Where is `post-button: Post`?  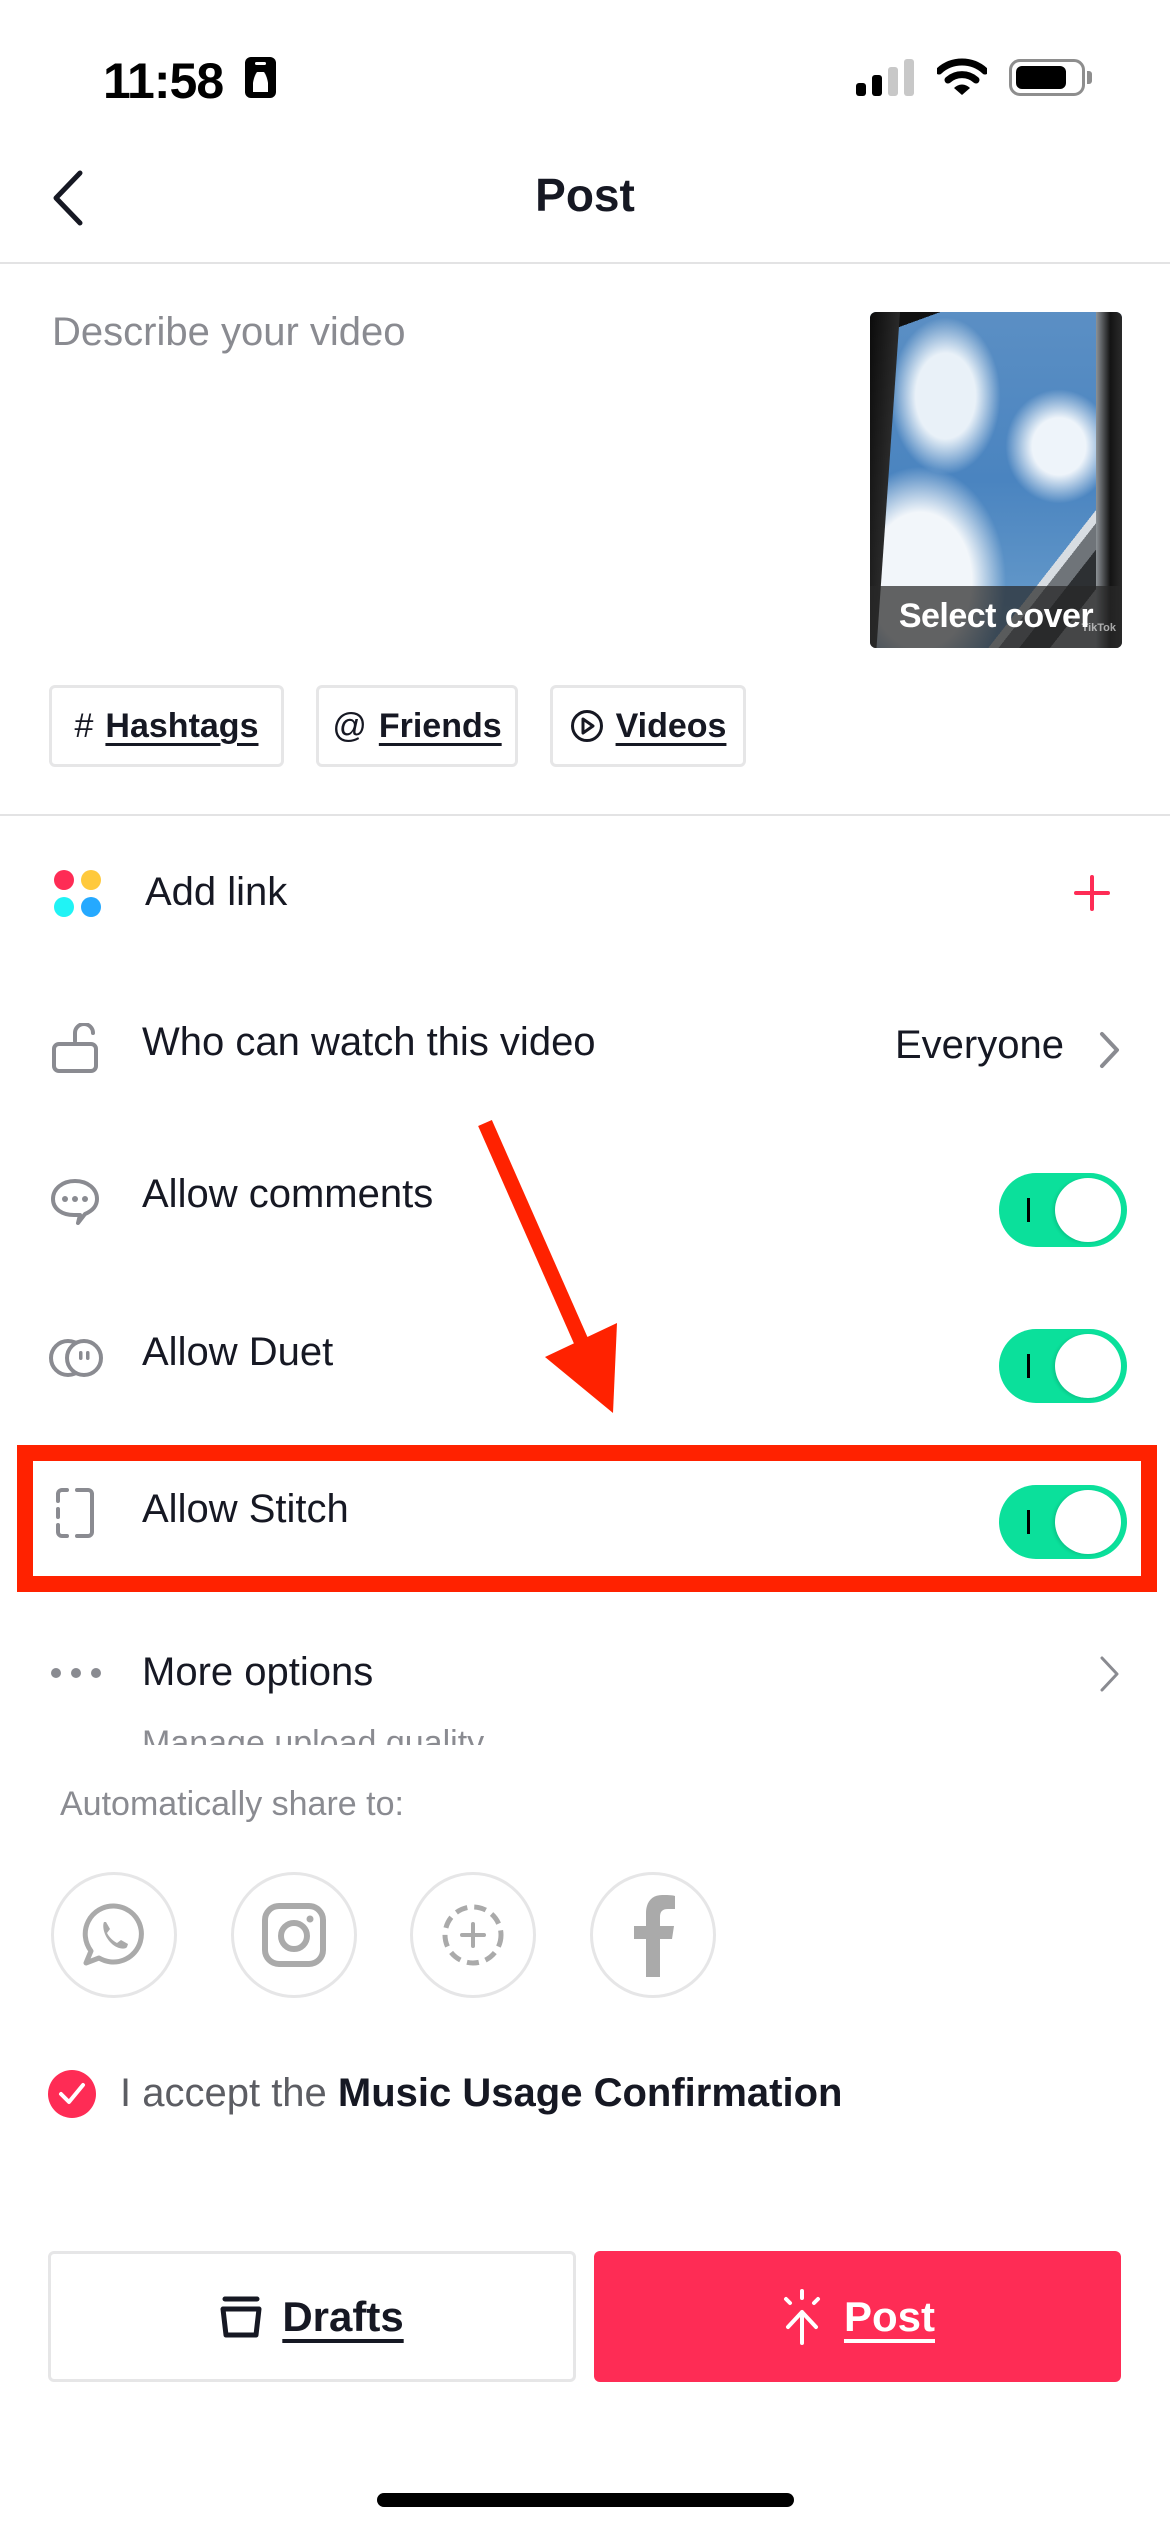
post-button: Post is located at coordinates (857, 2316).